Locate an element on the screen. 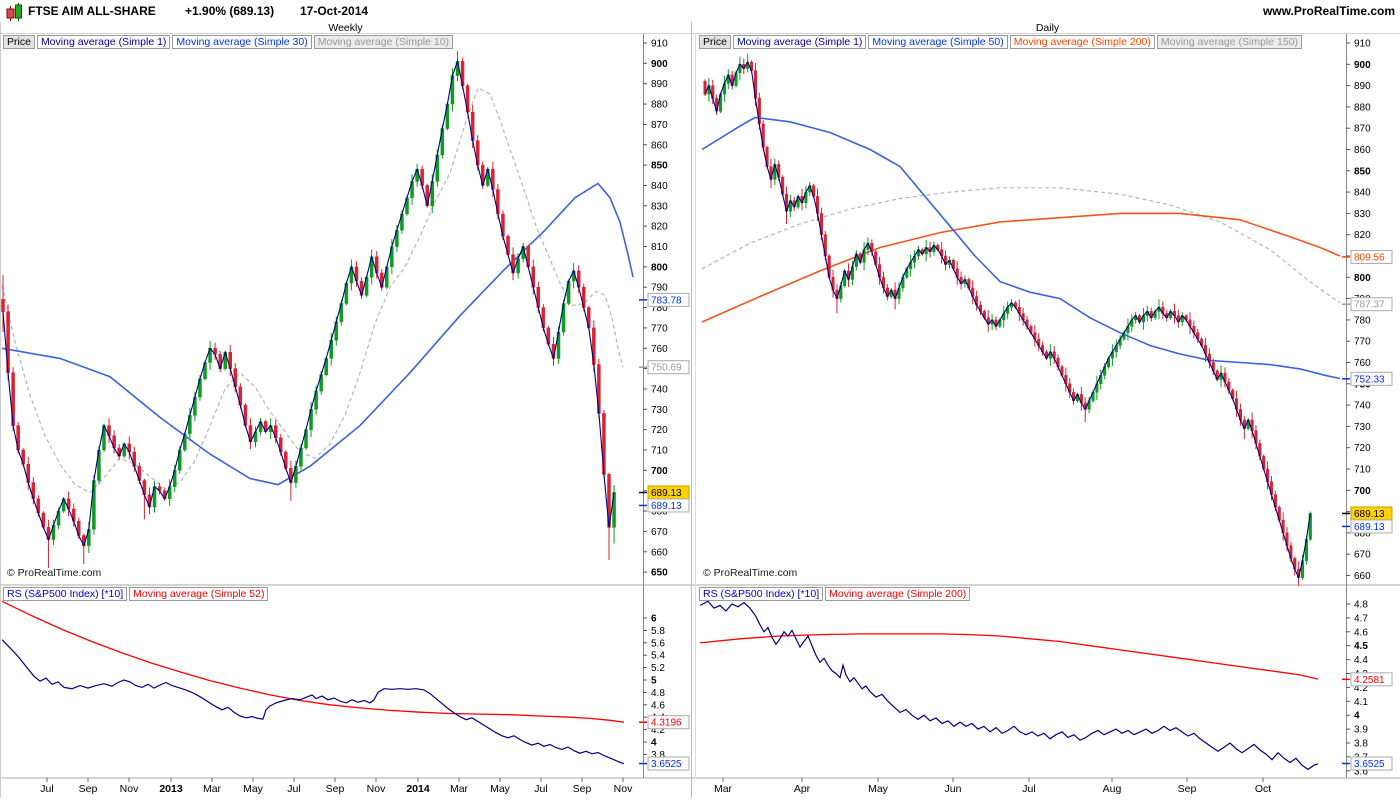  svg-text: 750.69 is located at coordinates (666, 368).